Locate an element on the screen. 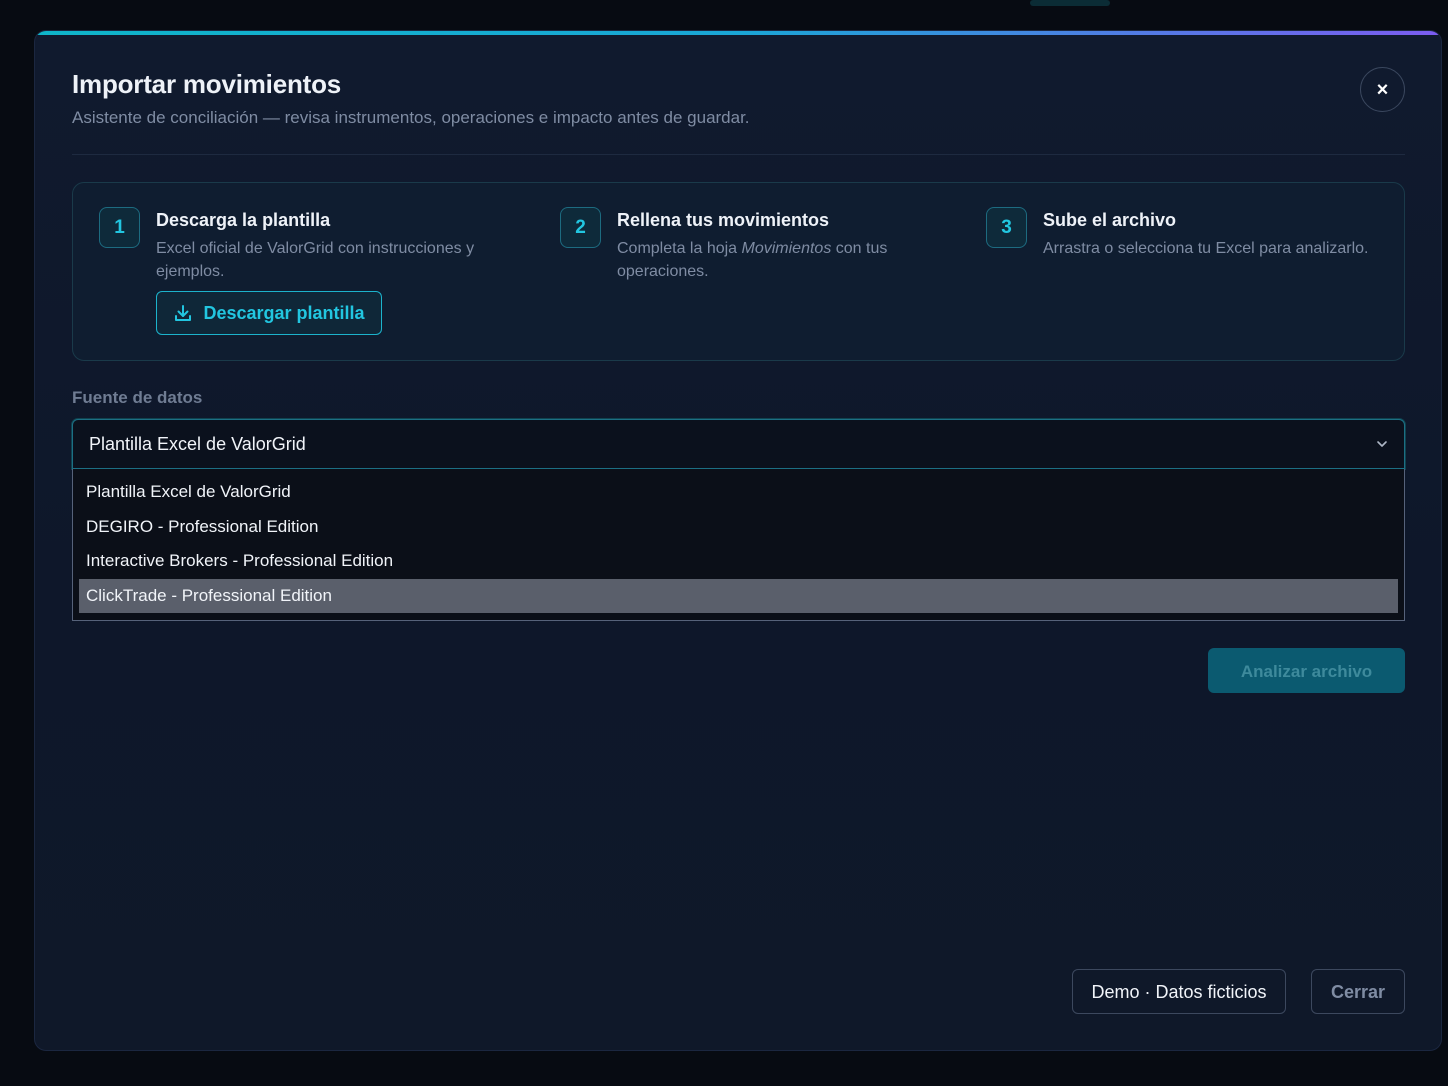 The image size is (1448, 1086). chevron-down-icon is located at coordinates (1382, 444).